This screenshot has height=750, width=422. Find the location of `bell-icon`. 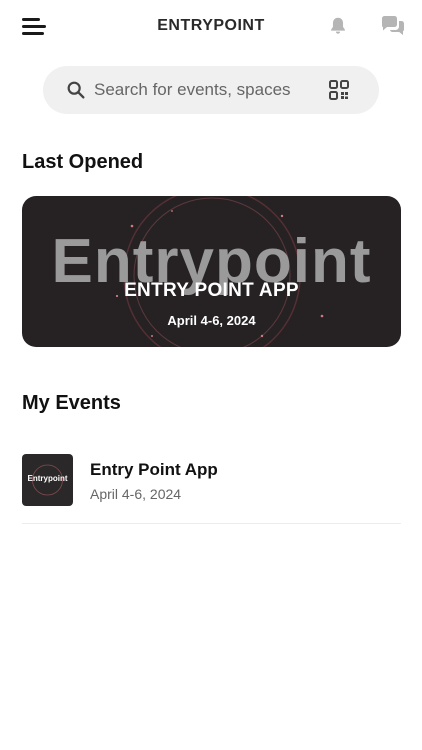

bell-icon is located at coordinates (338, 26).